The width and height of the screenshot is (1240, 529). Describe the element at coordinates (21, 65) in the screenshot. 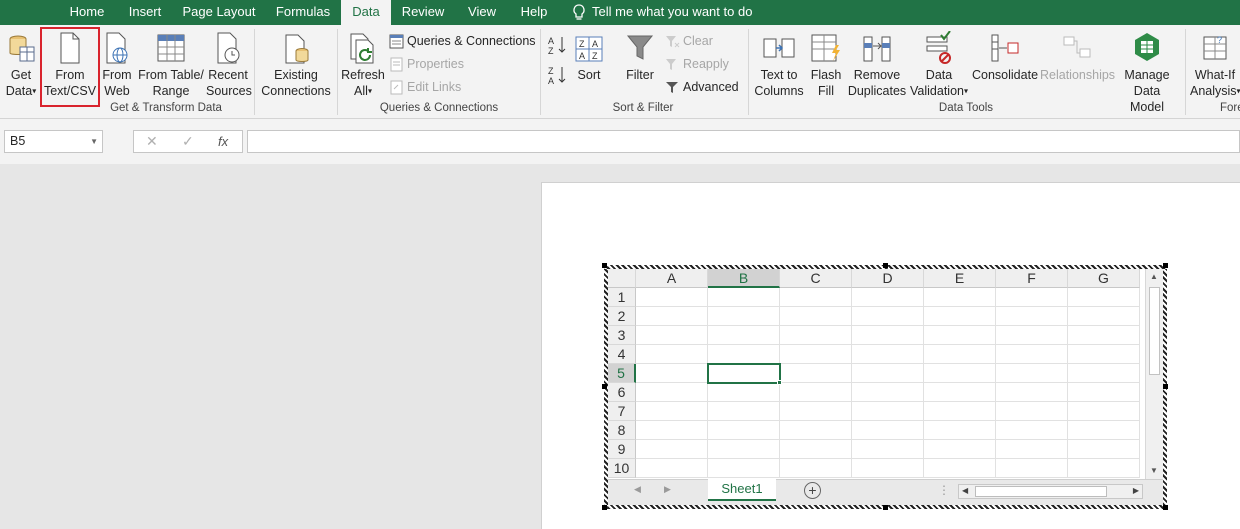

I see `get-data-button: Get Data▾` at that location.